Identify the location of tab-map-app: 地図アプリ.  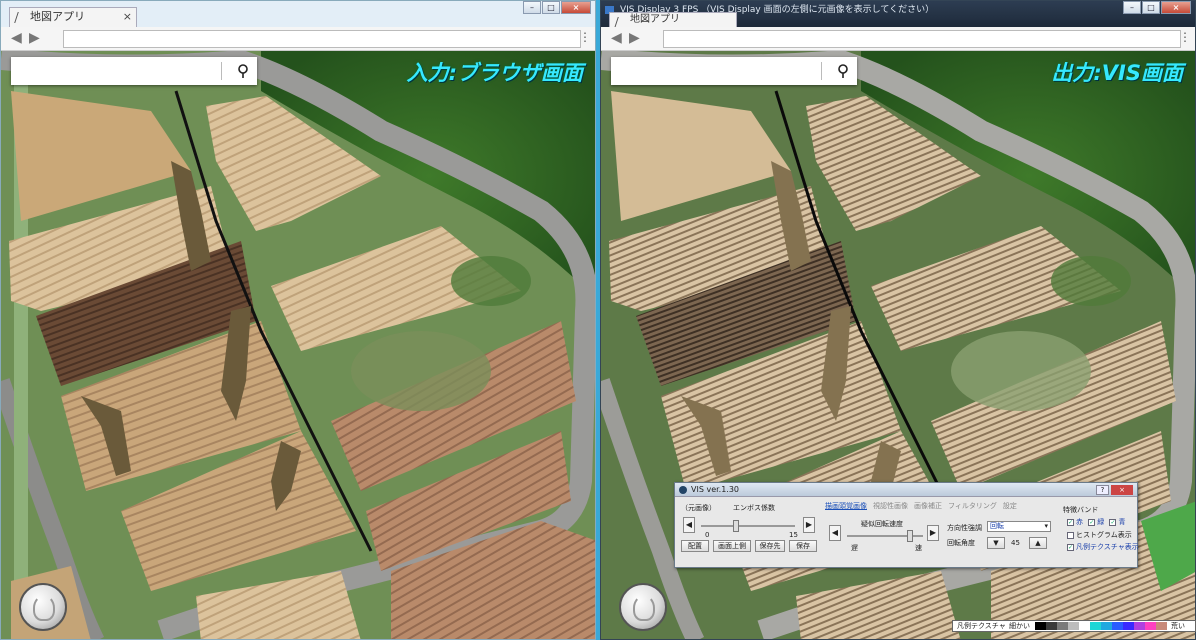
(673, 20).